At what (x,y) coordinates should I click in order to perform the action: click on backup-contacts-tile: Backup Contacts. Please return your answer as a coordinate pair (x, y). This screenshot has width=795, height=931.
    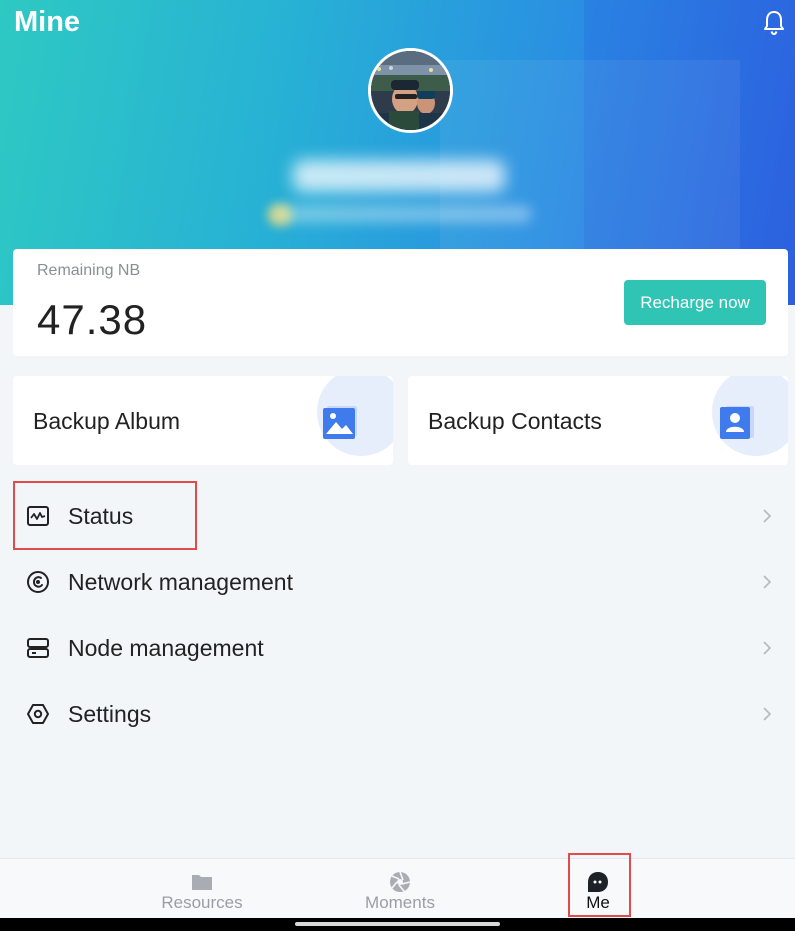
    Looking at the image, I should click on (598, 420).